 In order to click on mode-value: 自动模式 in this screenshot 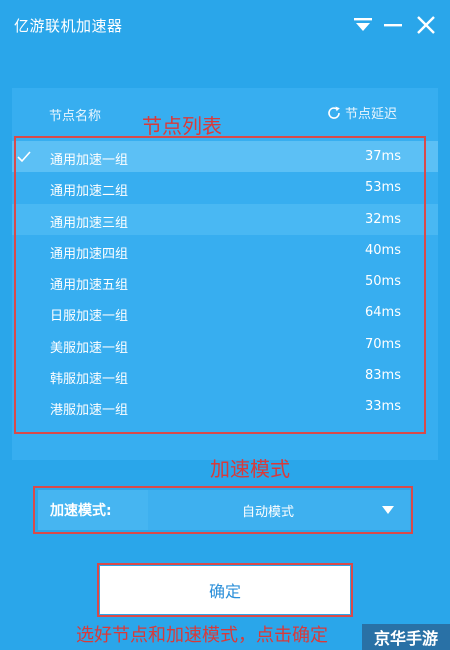, I will do `click(268, 512)`.